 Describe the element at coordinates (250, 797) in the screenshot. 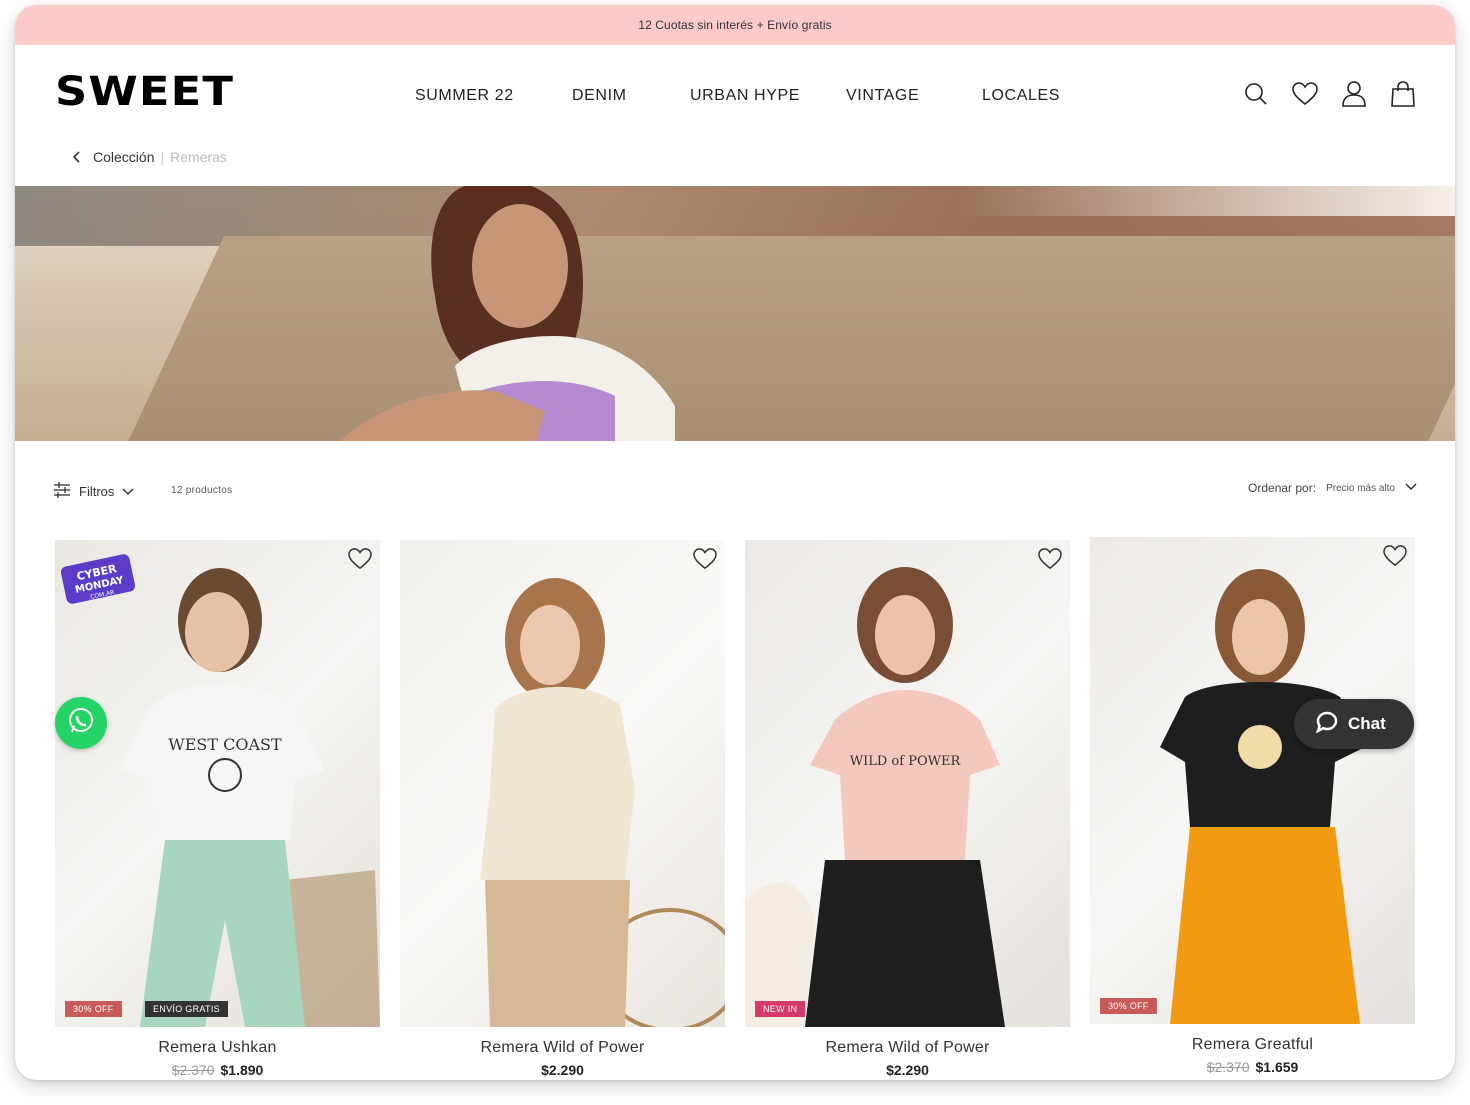

I see `product-model-image: WEST COAST` at that location.